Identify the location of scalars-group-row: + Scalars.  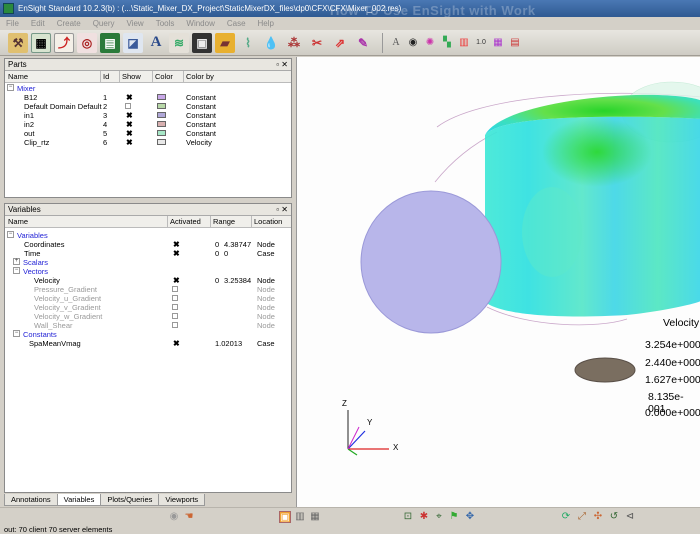
(148, 262).